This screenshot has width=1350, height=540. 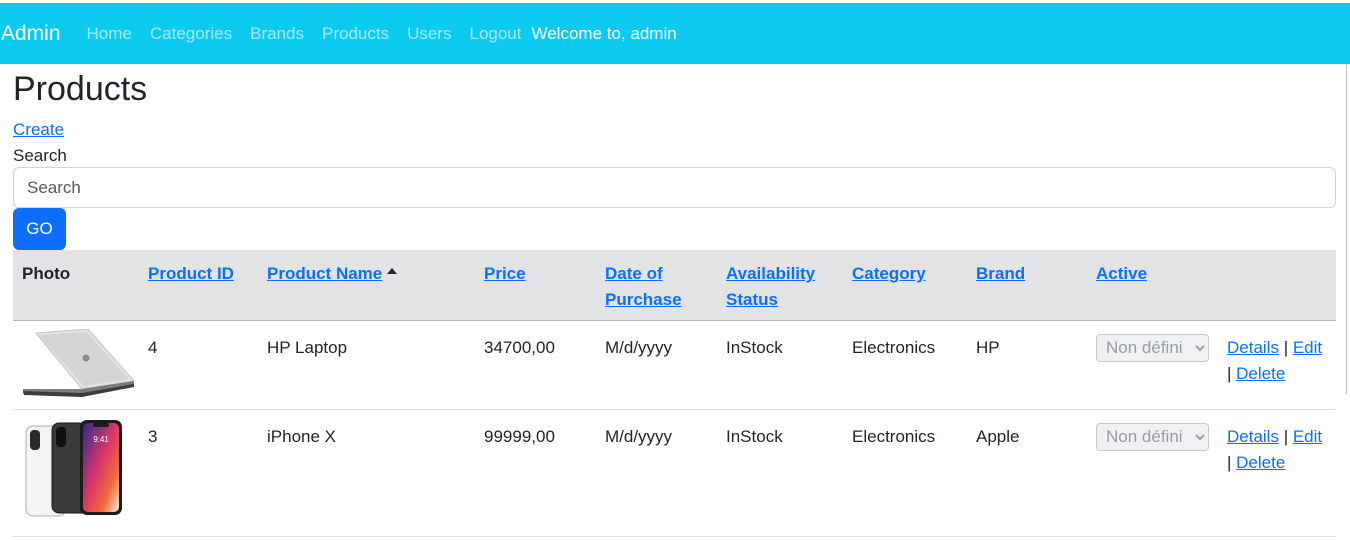 What do you see at coordinates (1277, 285) in the screenshot?
I see `col-header-actions` at bounding box center [1277, 285].